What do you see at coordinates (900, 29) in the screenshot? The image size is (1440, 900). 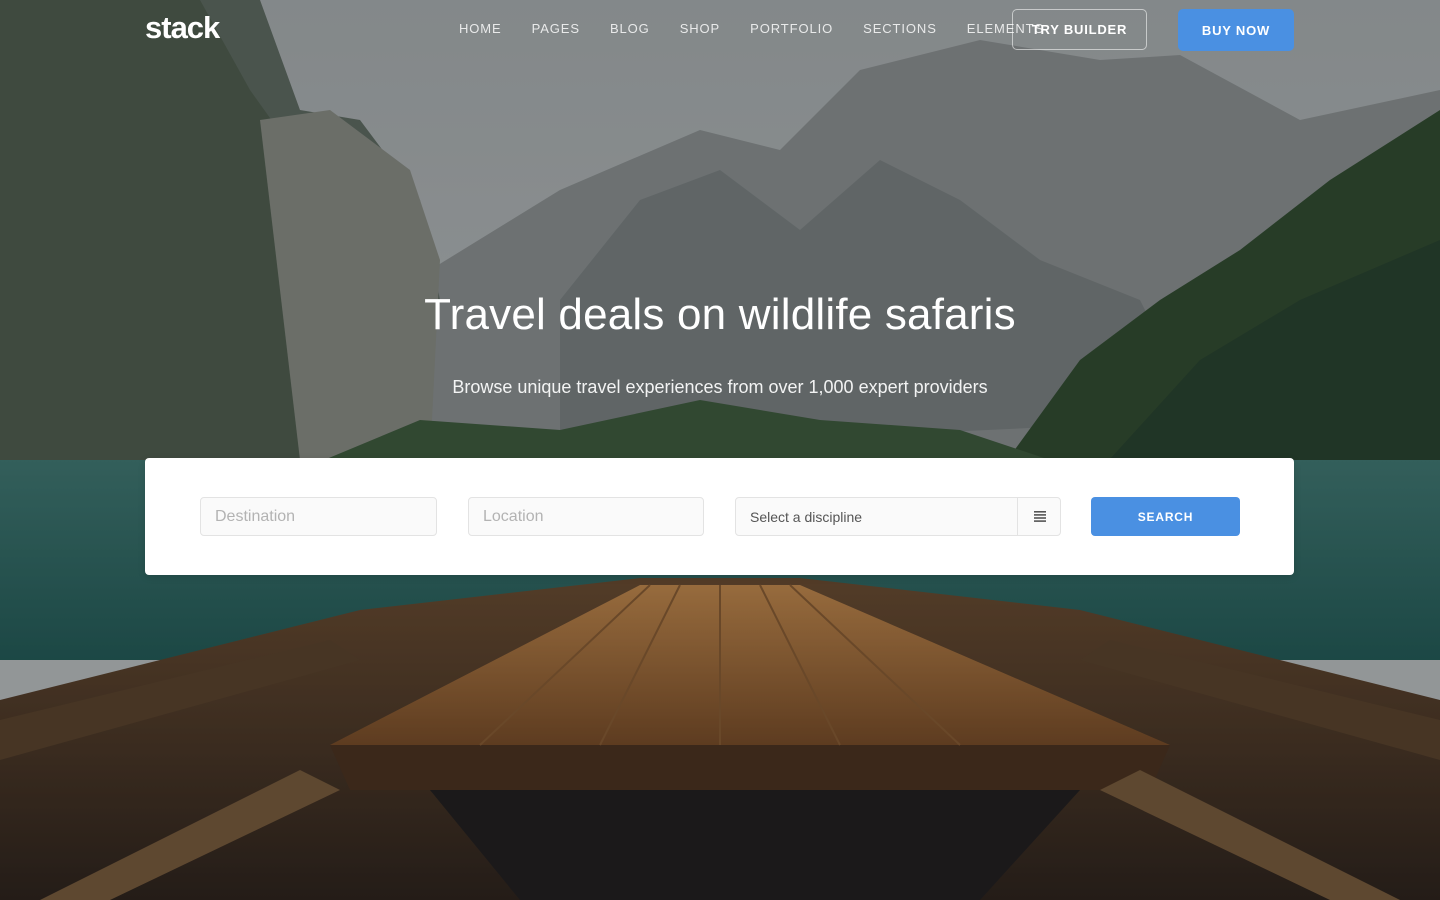 I see `nav-item-sections: SECTIONS` at bounding box center [900, 29].